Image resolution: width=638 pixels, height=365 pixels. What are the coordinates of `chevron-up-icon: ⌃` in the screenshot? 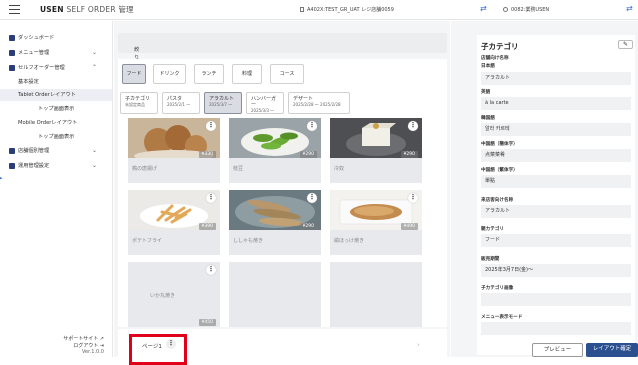 It's located at (95, 67).